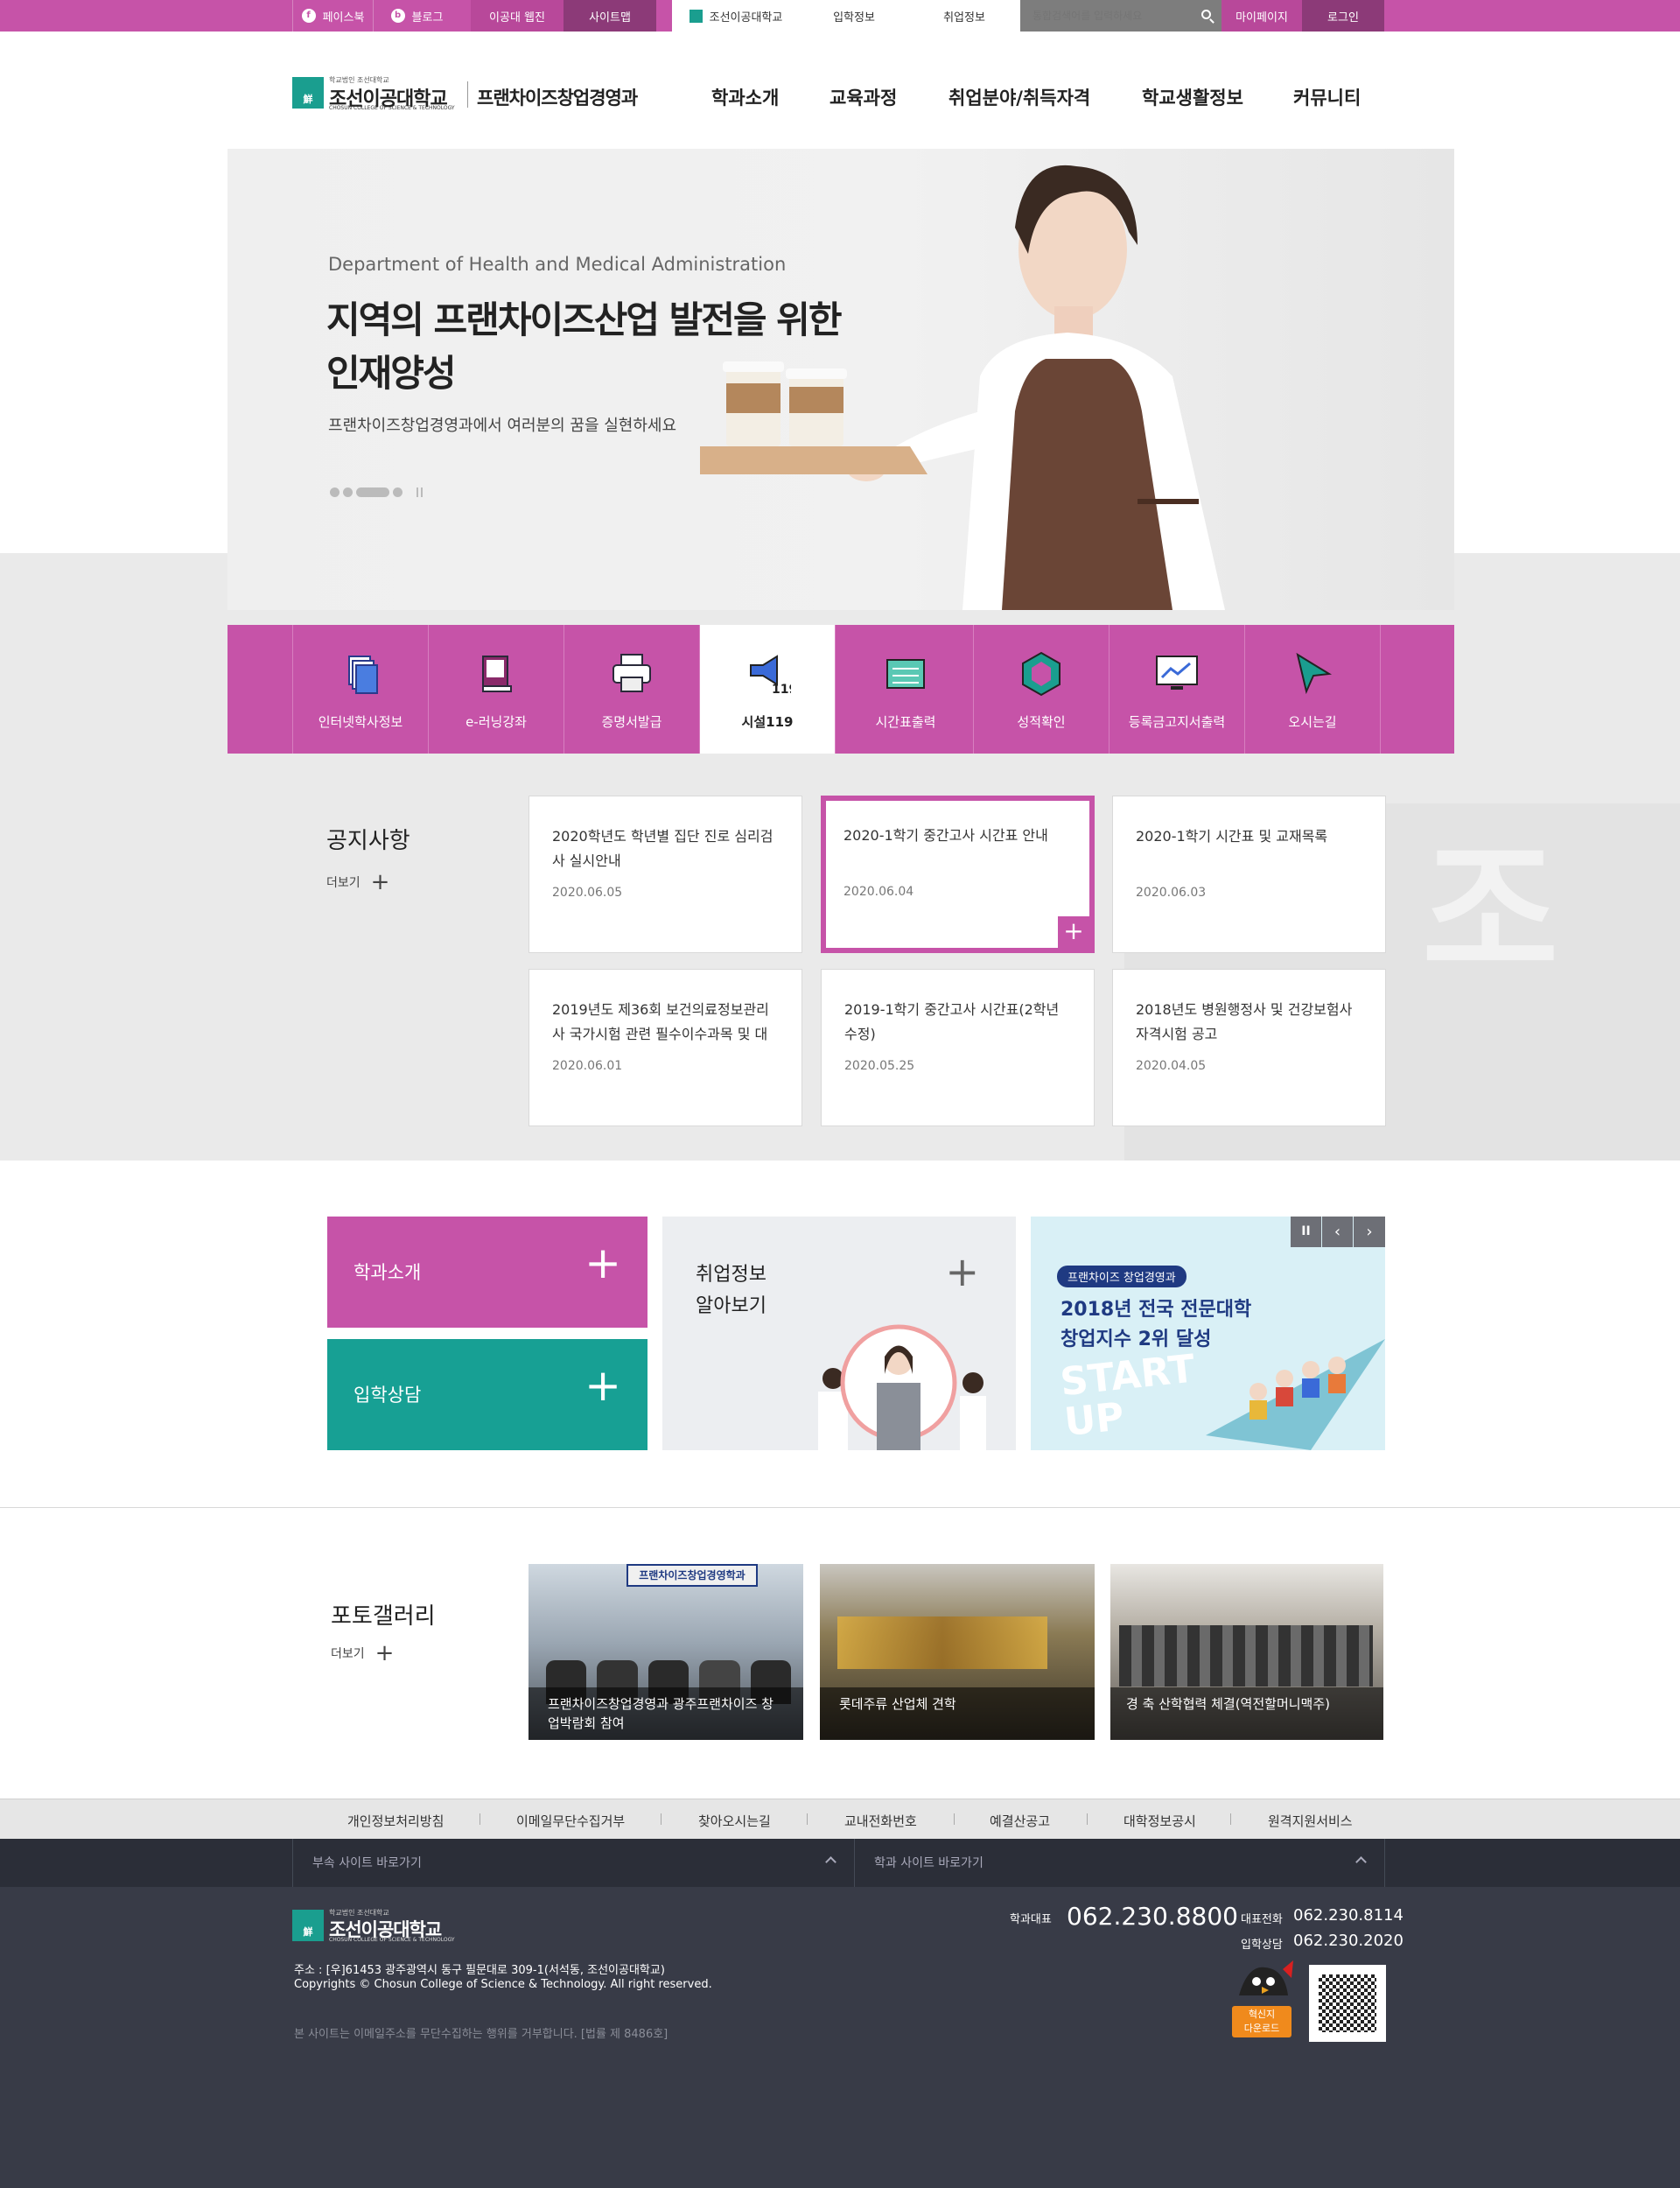 The width and height of the screenshot is (1680, 2188). Describe the element at coordinates (392, 1940) in the screenshot. I see `footer-logo-en: CHOSUN COLLEGE OF SCIENCE & TECHNOLOGY` at that location.